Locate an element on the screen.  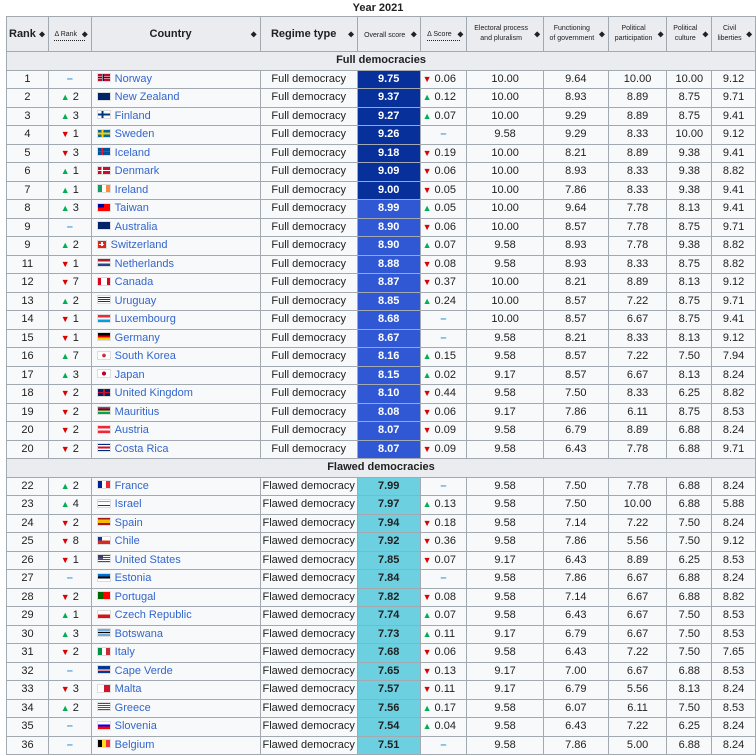
country-link: South Korea is located at coordinates (145, 356).